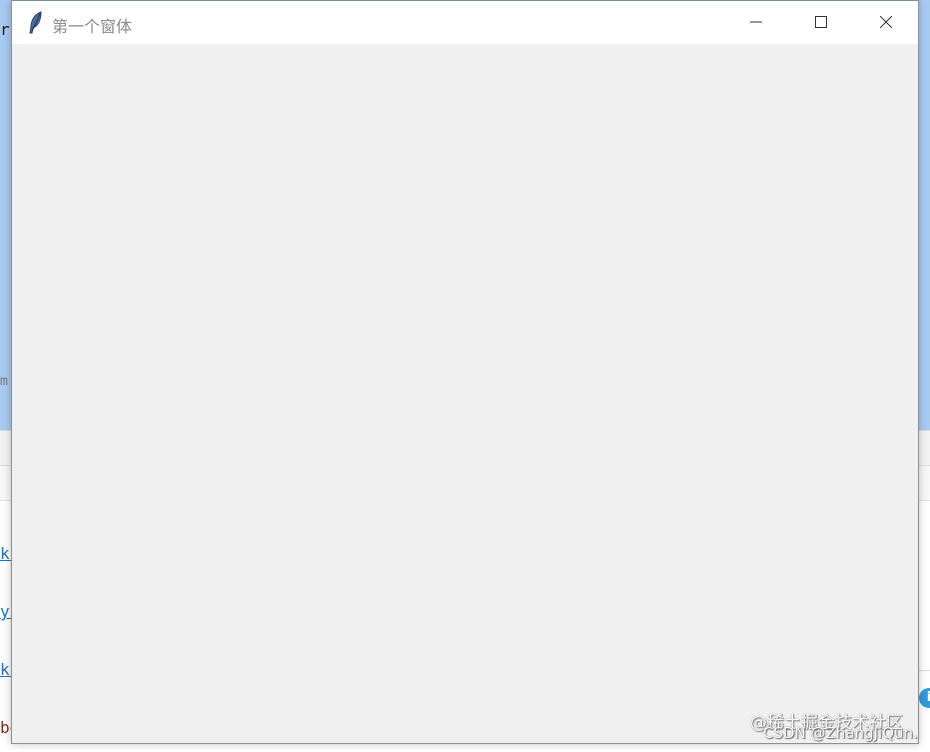 The image size is (930, 752). I want to click on background-divider, so click(924, 670).